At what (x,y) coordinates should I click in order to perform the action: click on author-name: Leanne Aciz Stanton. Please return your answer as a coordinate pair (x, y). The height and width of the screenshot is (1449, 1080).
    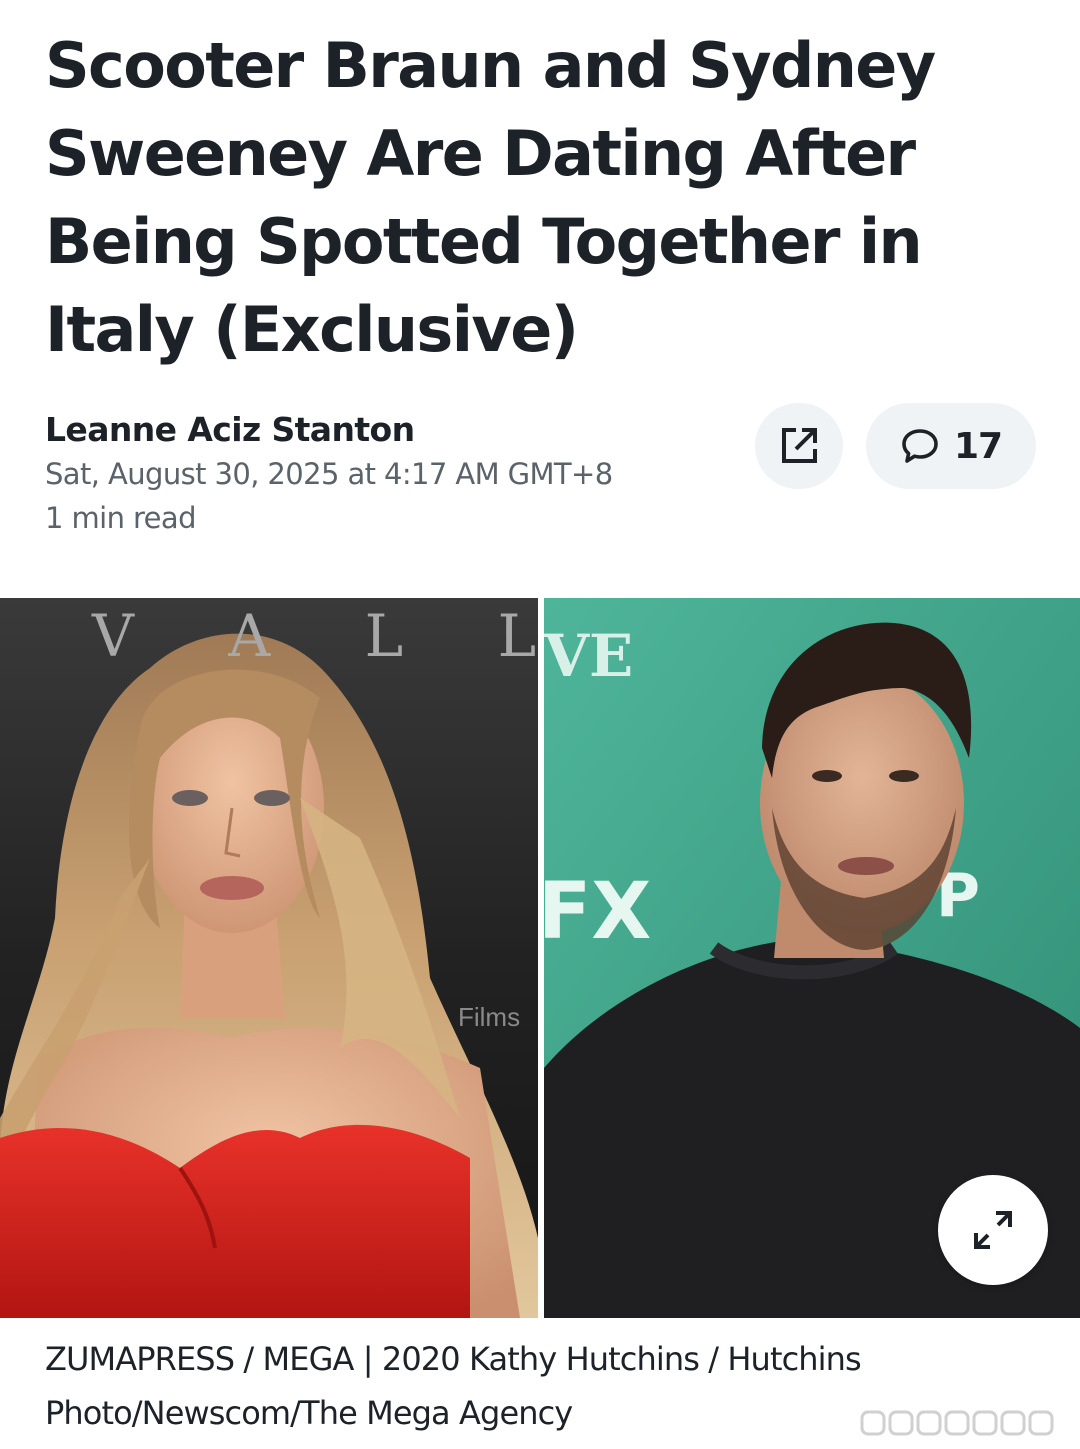
    Looking at the image, I should click on (395, 430).